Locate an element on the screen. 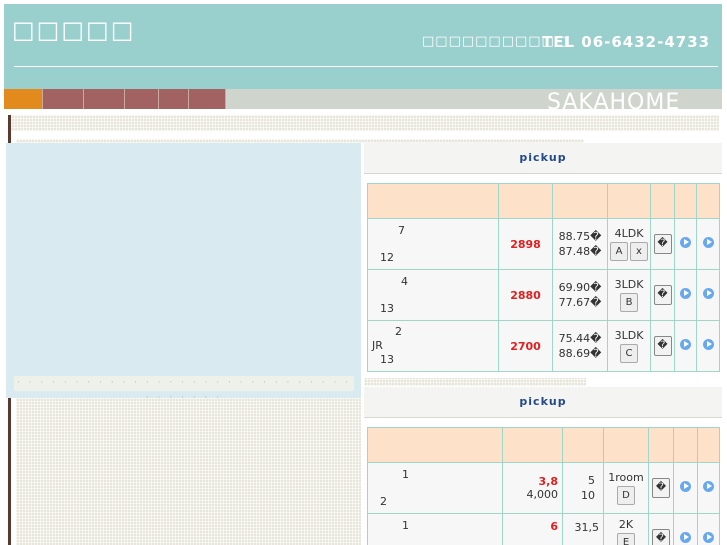 This screenshot has height=545, width=727. address-line-1: 4 is located at coordinates (404, 281).